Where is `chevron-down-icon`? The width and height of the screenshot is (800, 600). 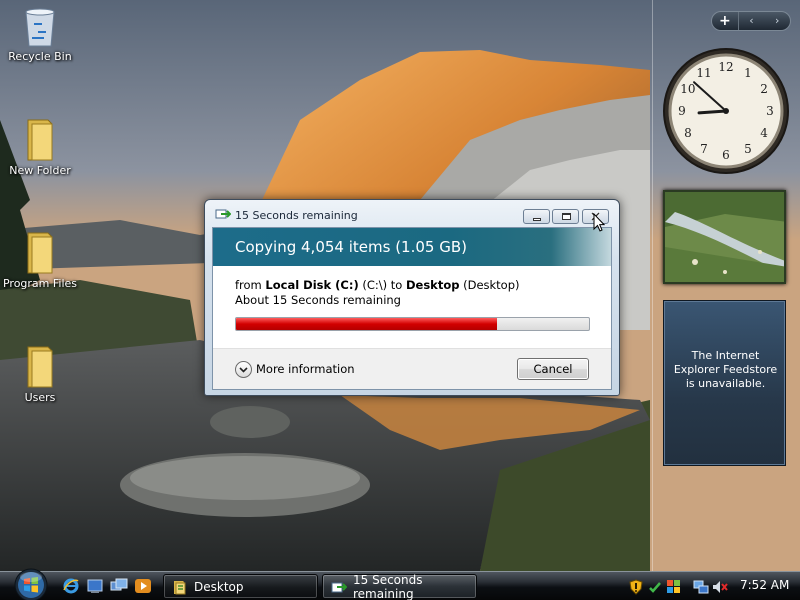
chevron-down-icon is located at coordinates (243, 369).